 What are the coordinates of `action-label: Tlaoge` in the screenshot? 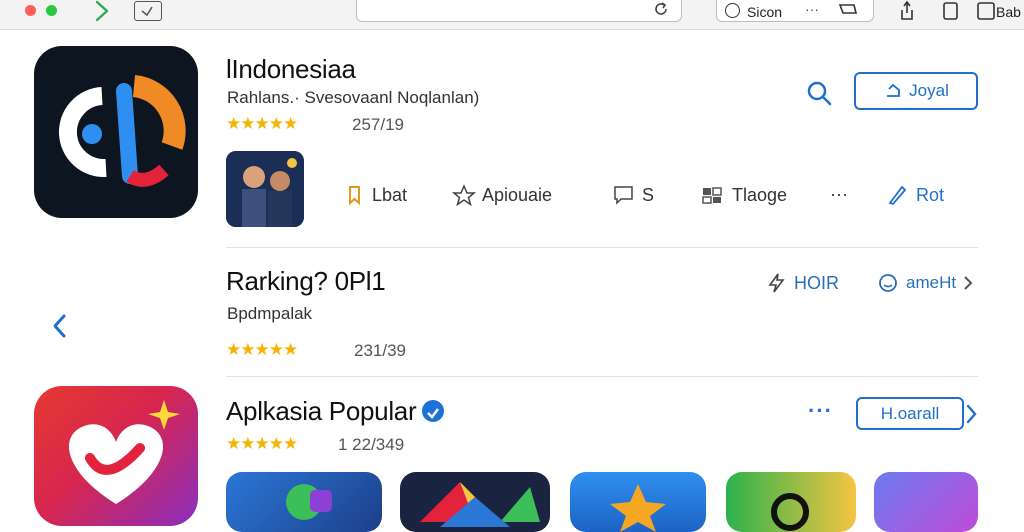 It's located at (760, 194).